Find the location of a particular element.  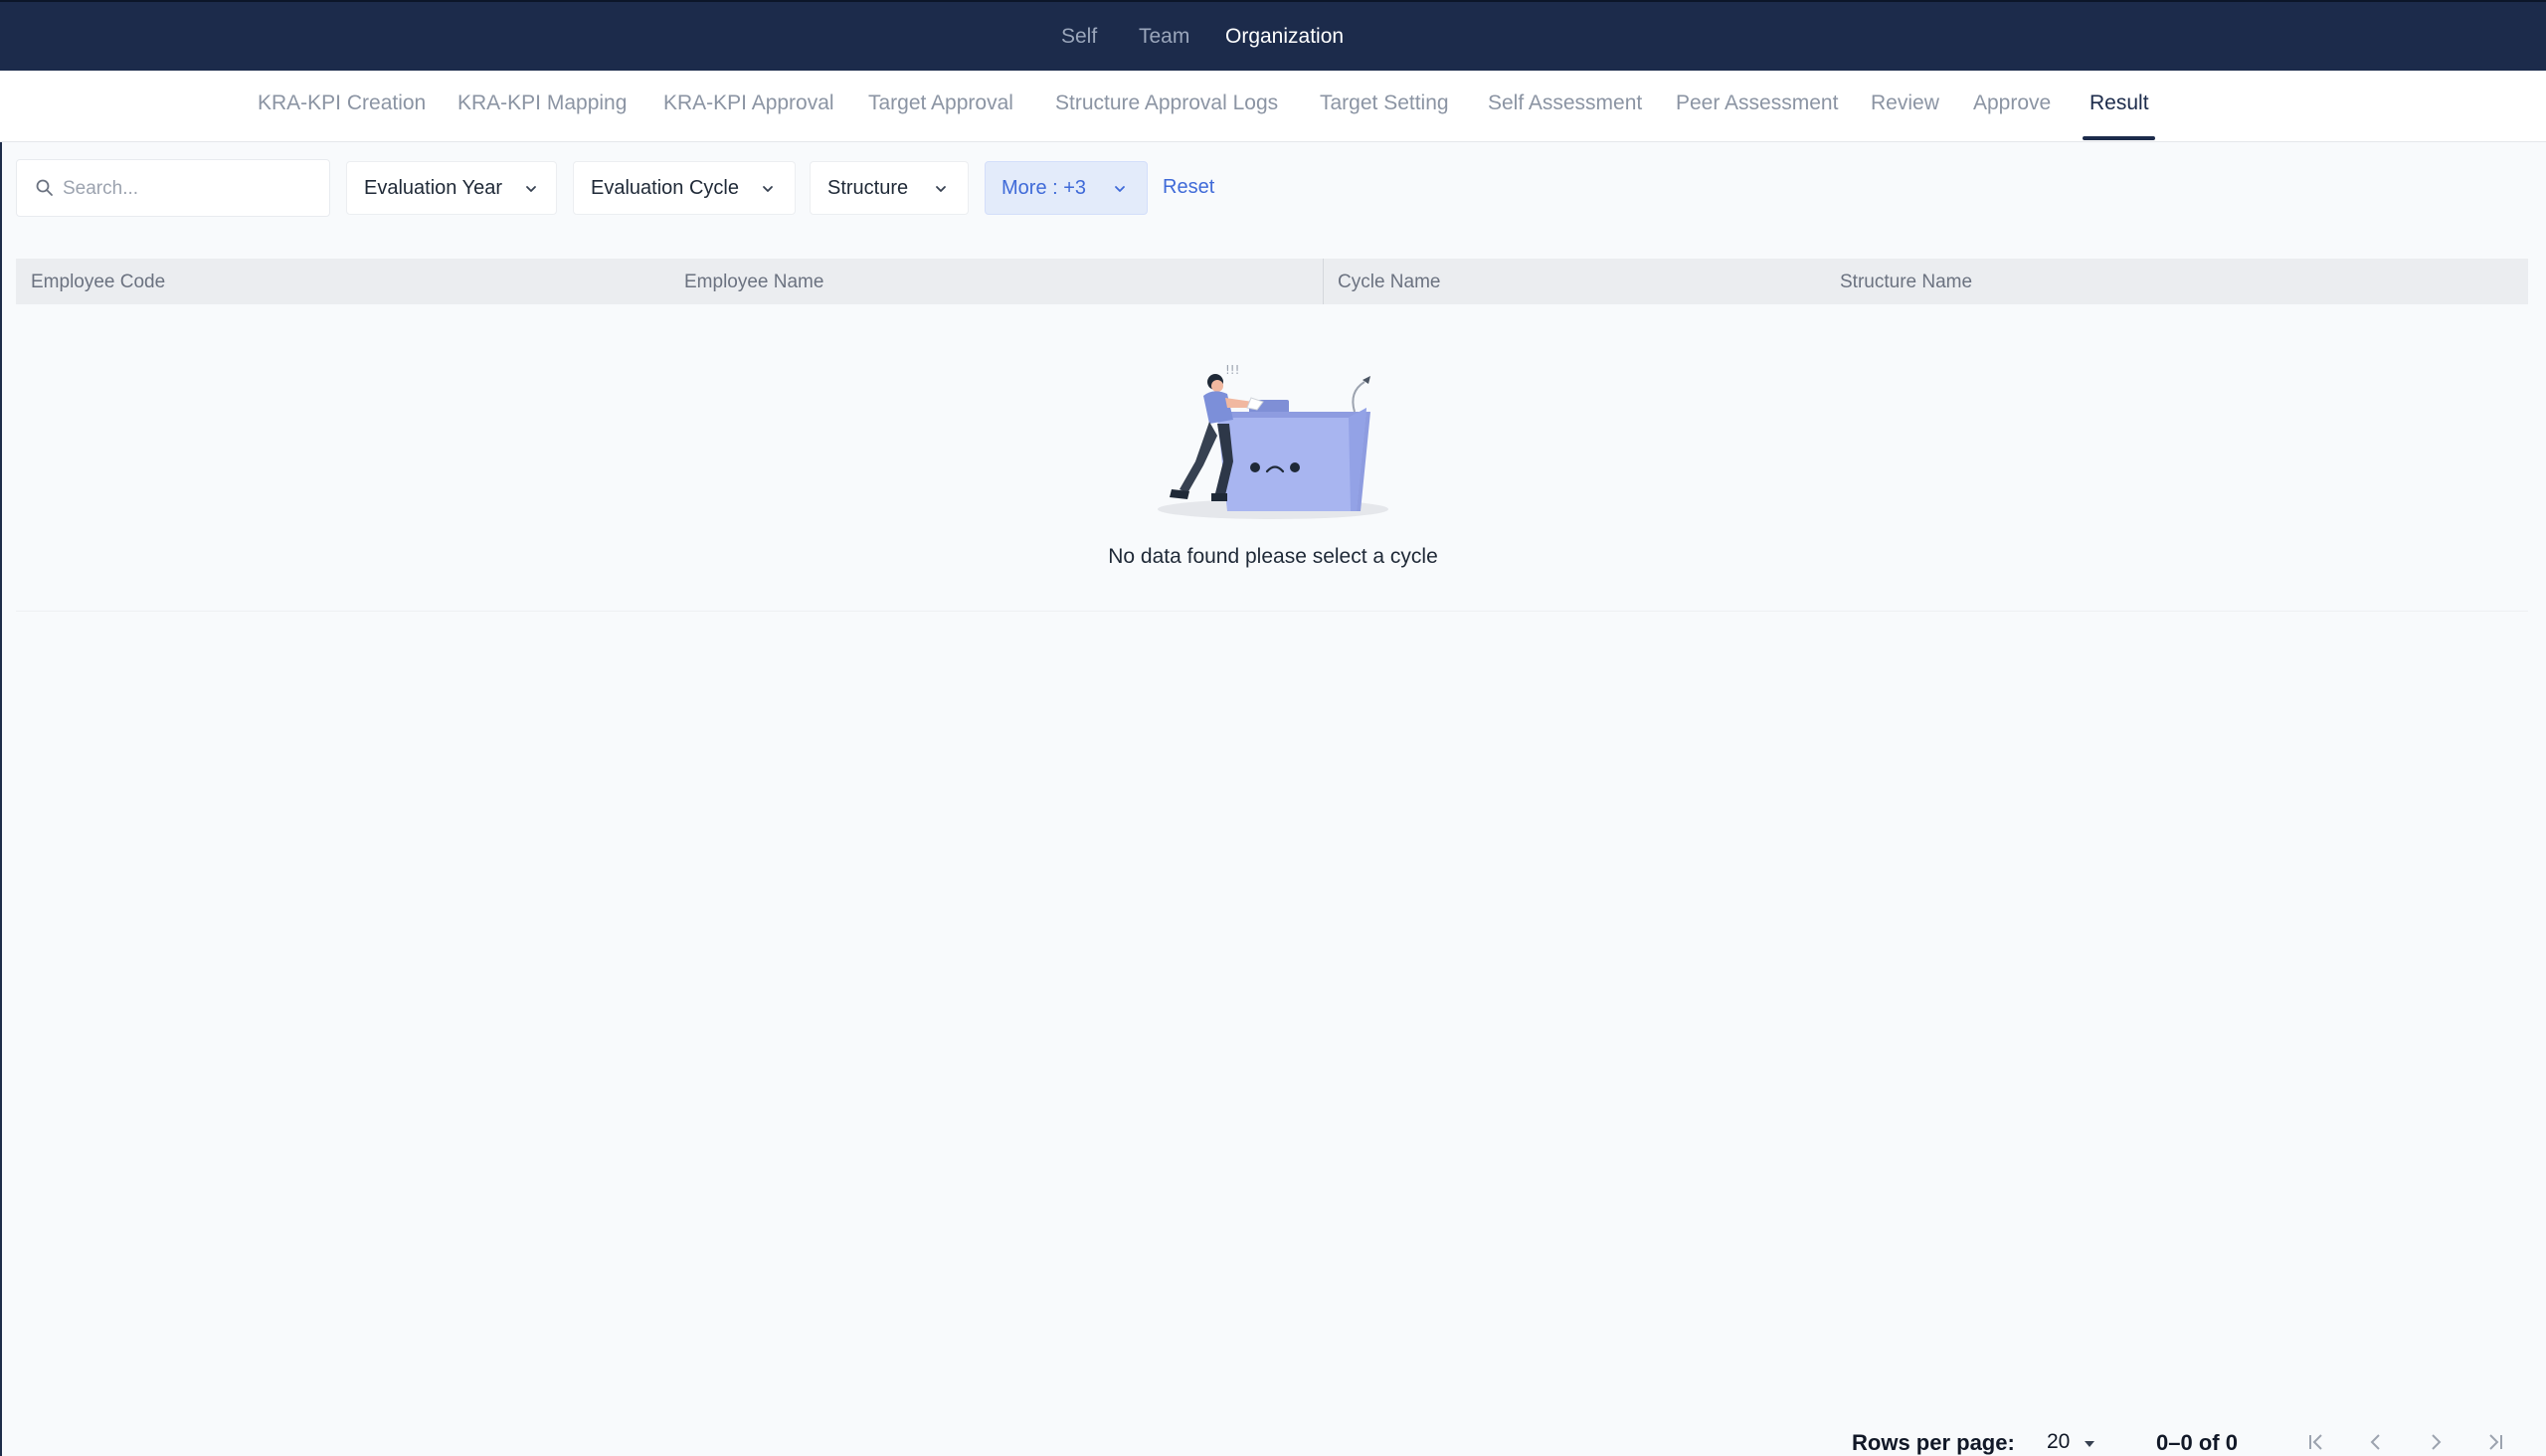

nav-item-self: Self is located at coordinates (1079, 36).